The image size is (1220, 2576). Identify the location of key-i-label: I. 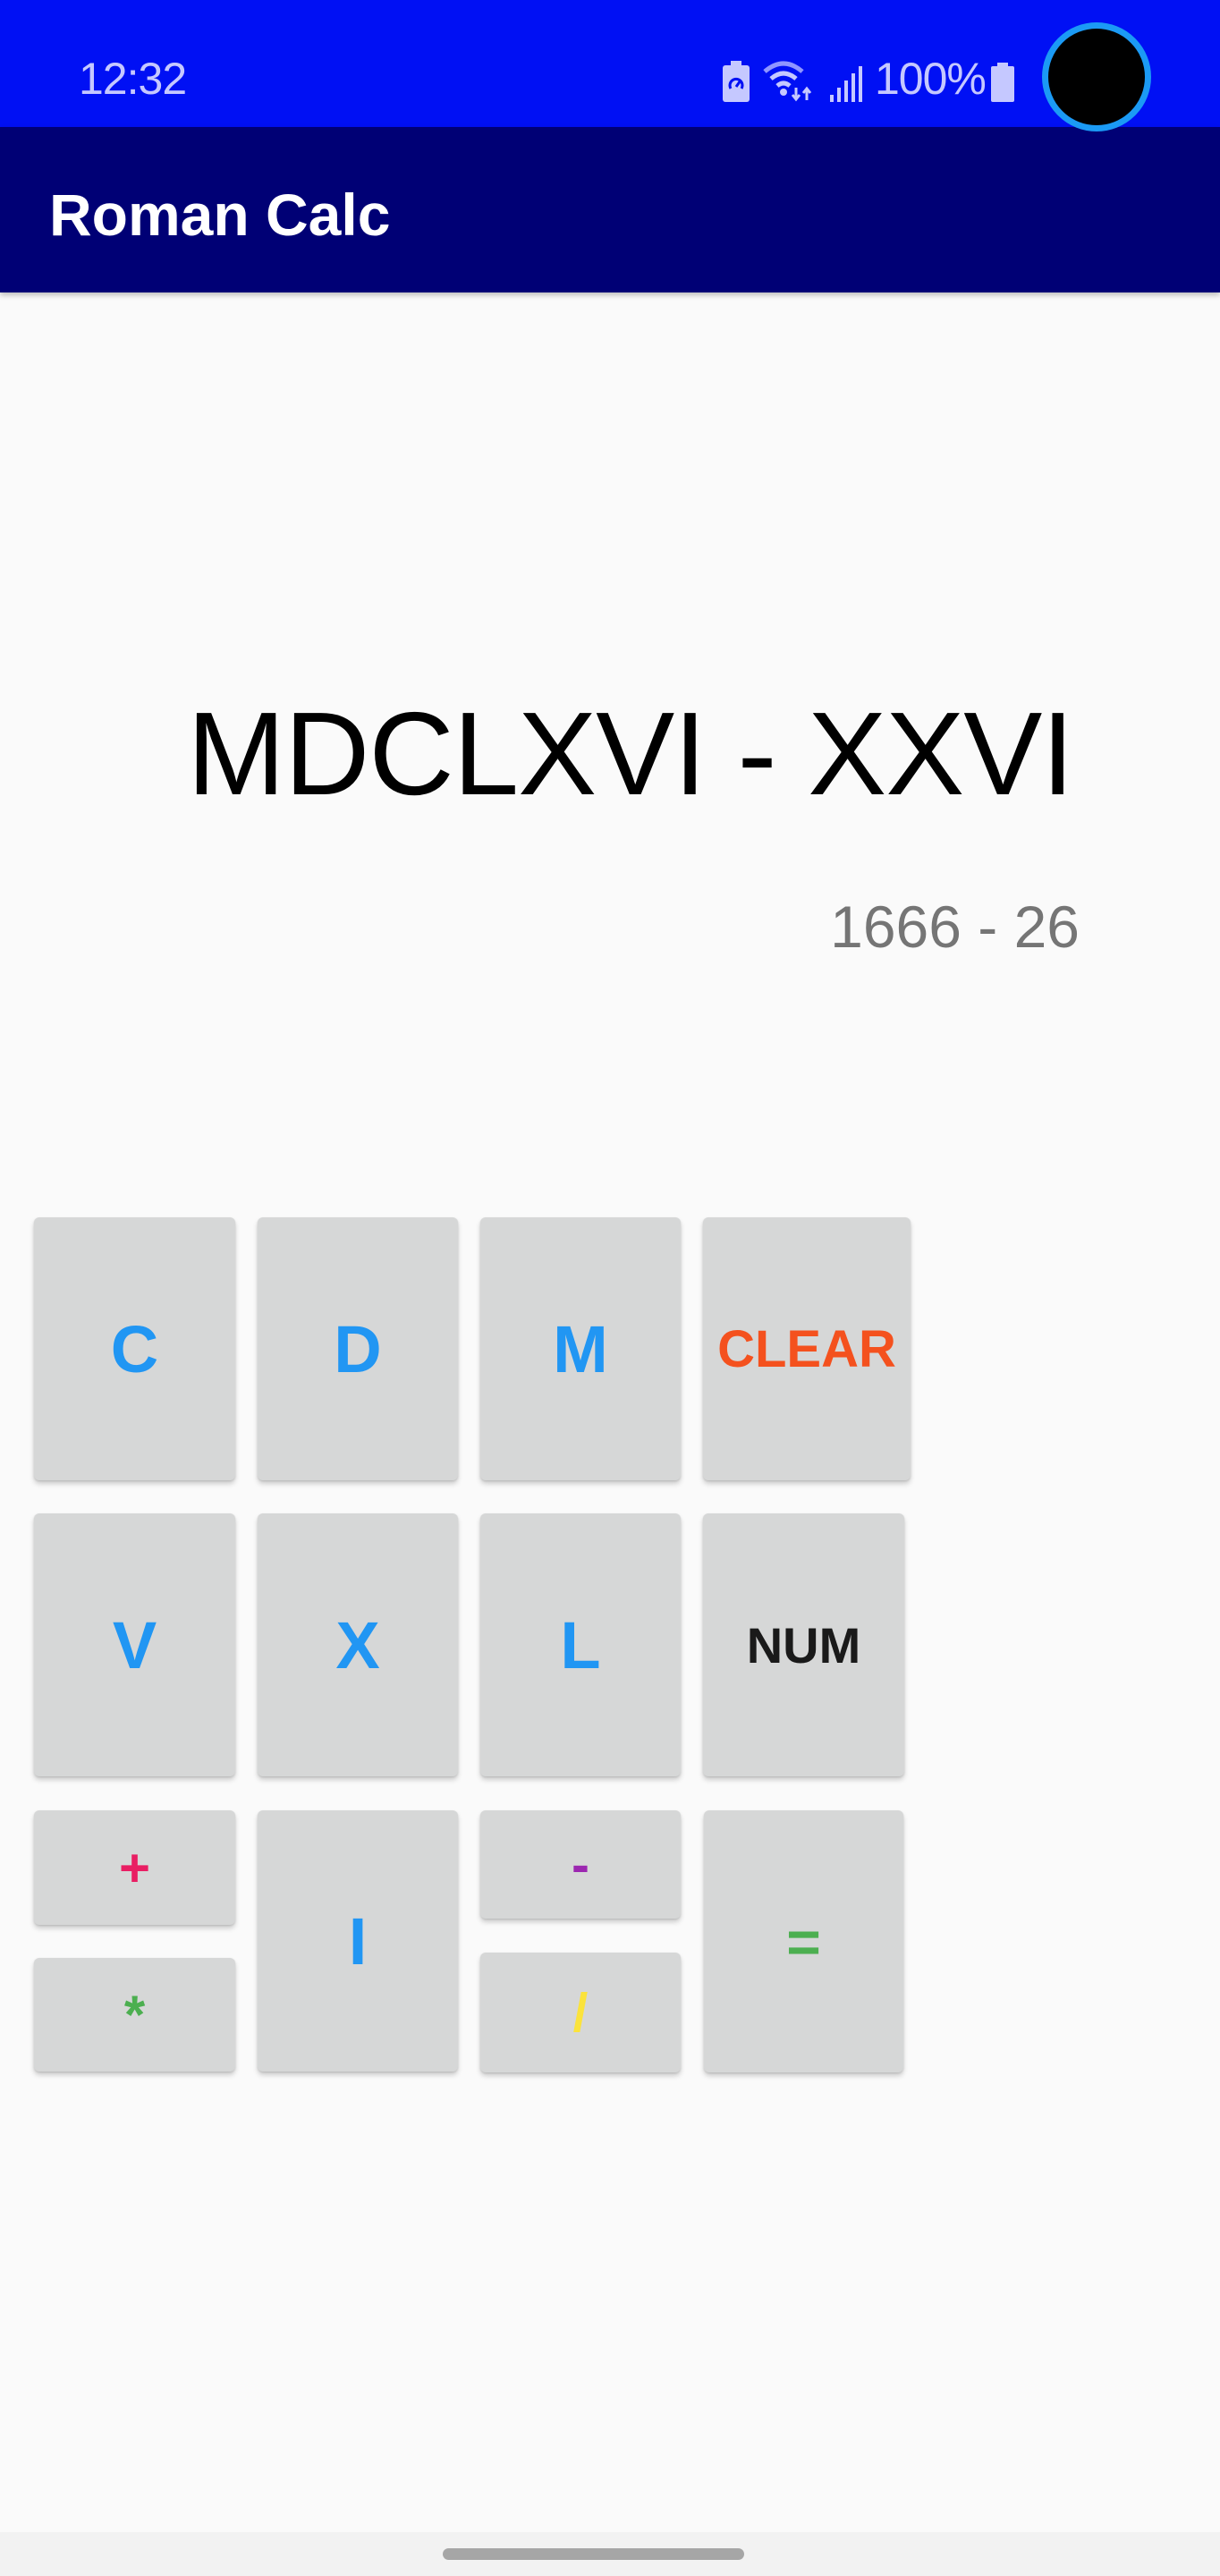
(358, 1941).